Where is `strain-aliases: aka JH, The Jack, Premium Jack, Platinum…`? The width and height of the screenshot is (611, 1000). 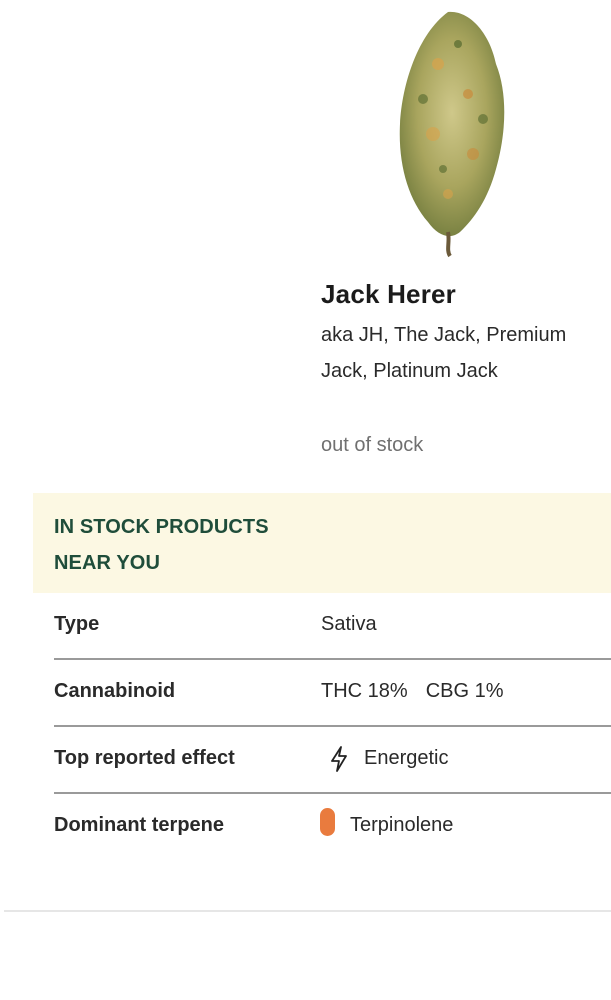 strain-aliases: aka JH, The Jack, Premium Jack, Platinum… is located at coordinates (444, 353).